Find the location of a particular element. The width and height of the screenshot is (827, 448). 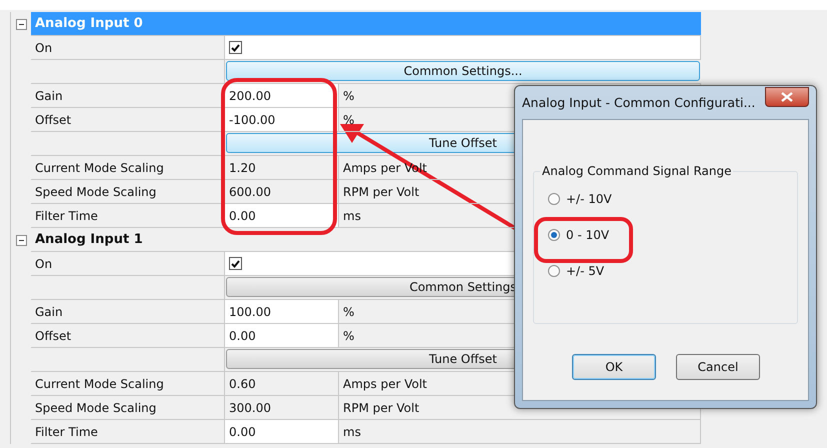

dialog-button: Cancel is located at coordinates (718, 367).